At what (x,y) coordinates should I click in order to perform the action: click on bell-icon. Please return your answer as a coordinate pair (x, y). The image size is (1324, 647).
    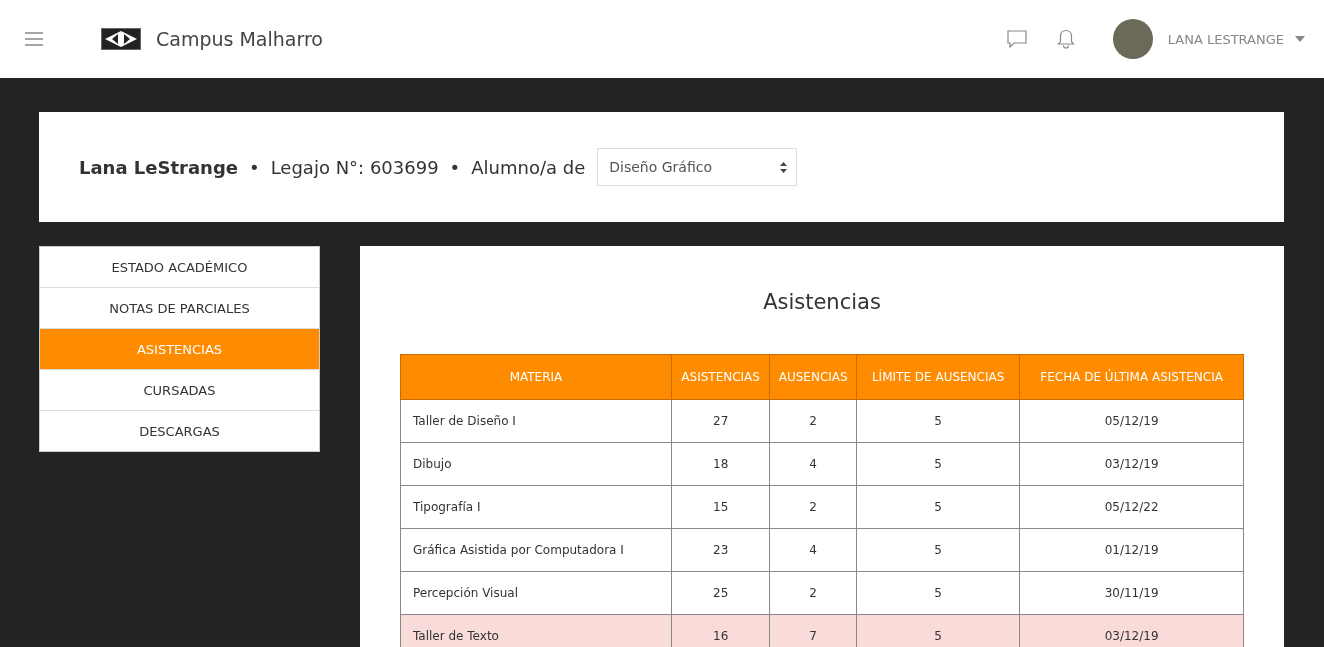
    Looking at the image, I should click on (1065, 39).